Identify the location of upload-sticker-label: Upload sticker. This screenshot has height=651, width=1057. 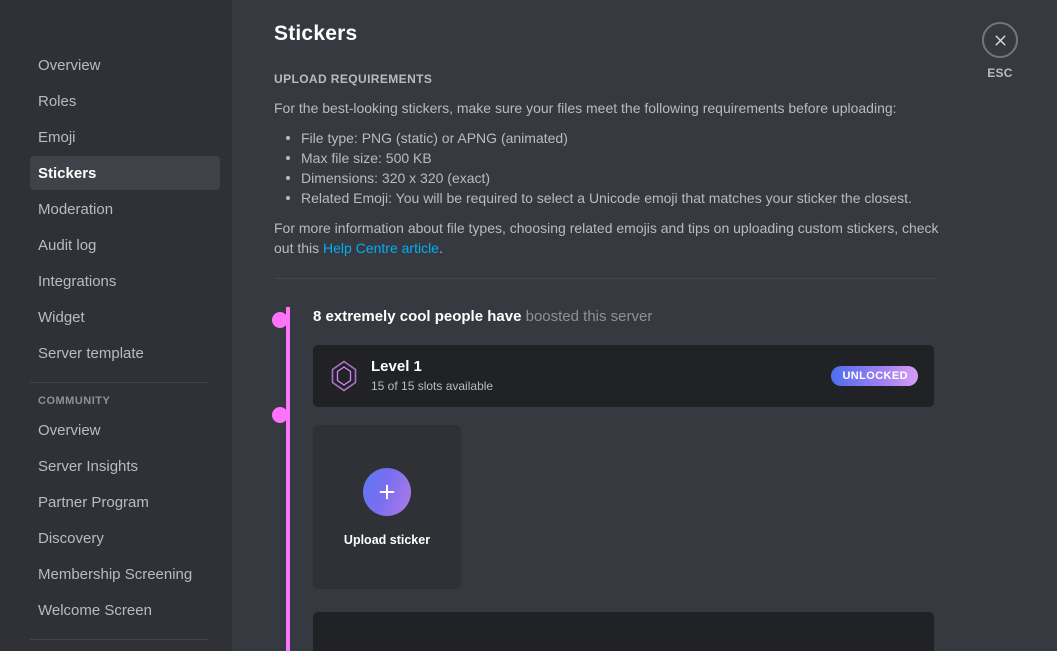
(387, 539).